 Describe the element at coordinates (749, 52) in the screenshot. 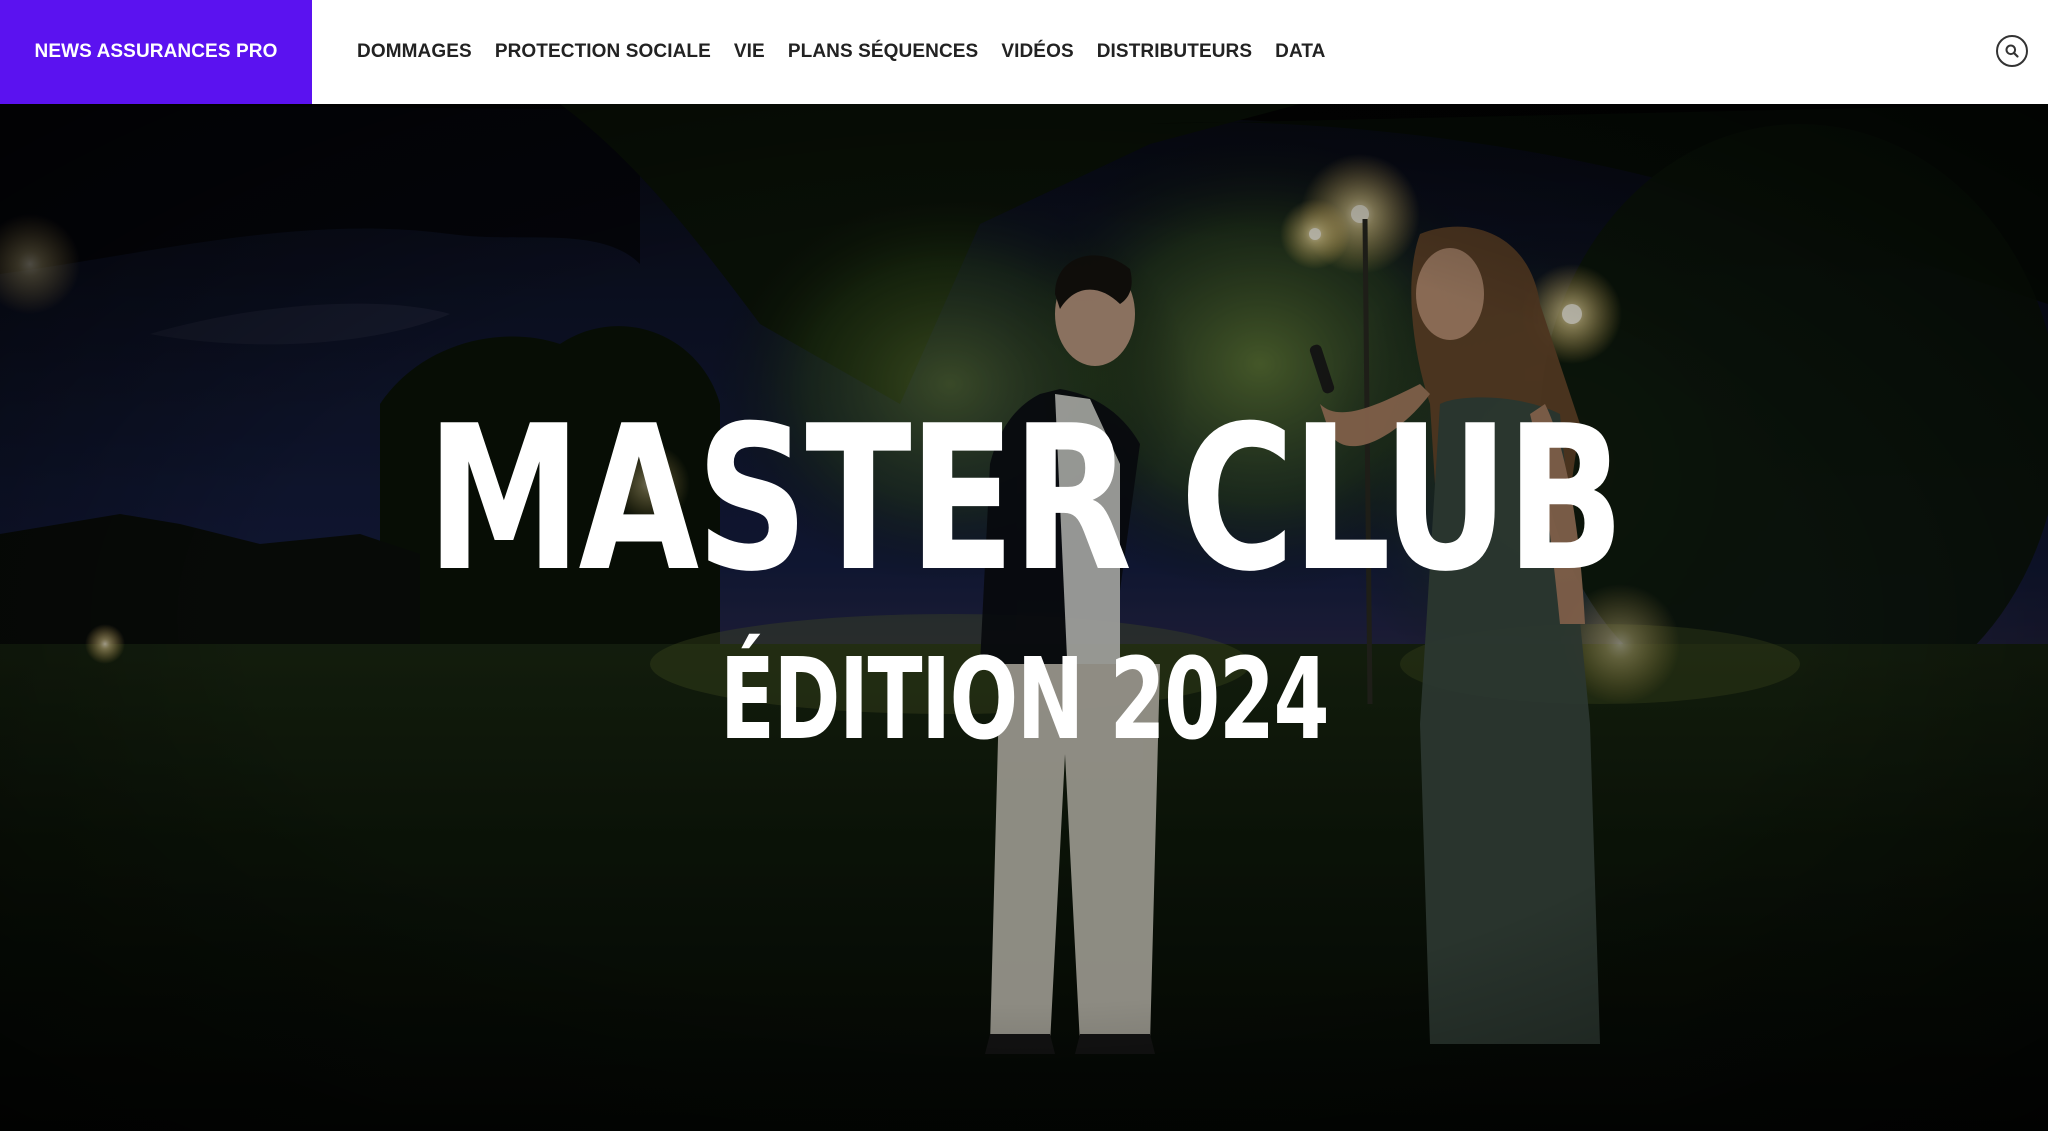

I see `nav-item-vie: VIE` at that location.